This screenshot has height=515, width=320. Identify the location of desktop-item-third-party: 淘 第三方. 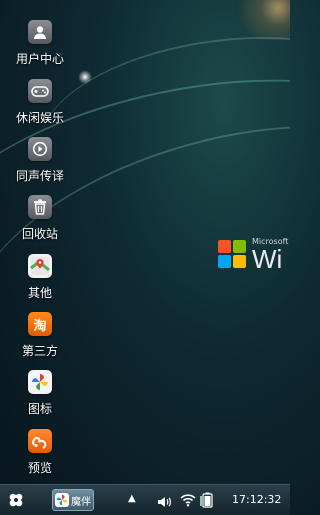
(40, 335).